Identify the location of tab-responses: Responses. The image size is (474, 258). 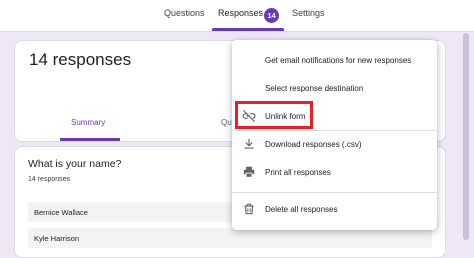
(240, 13).